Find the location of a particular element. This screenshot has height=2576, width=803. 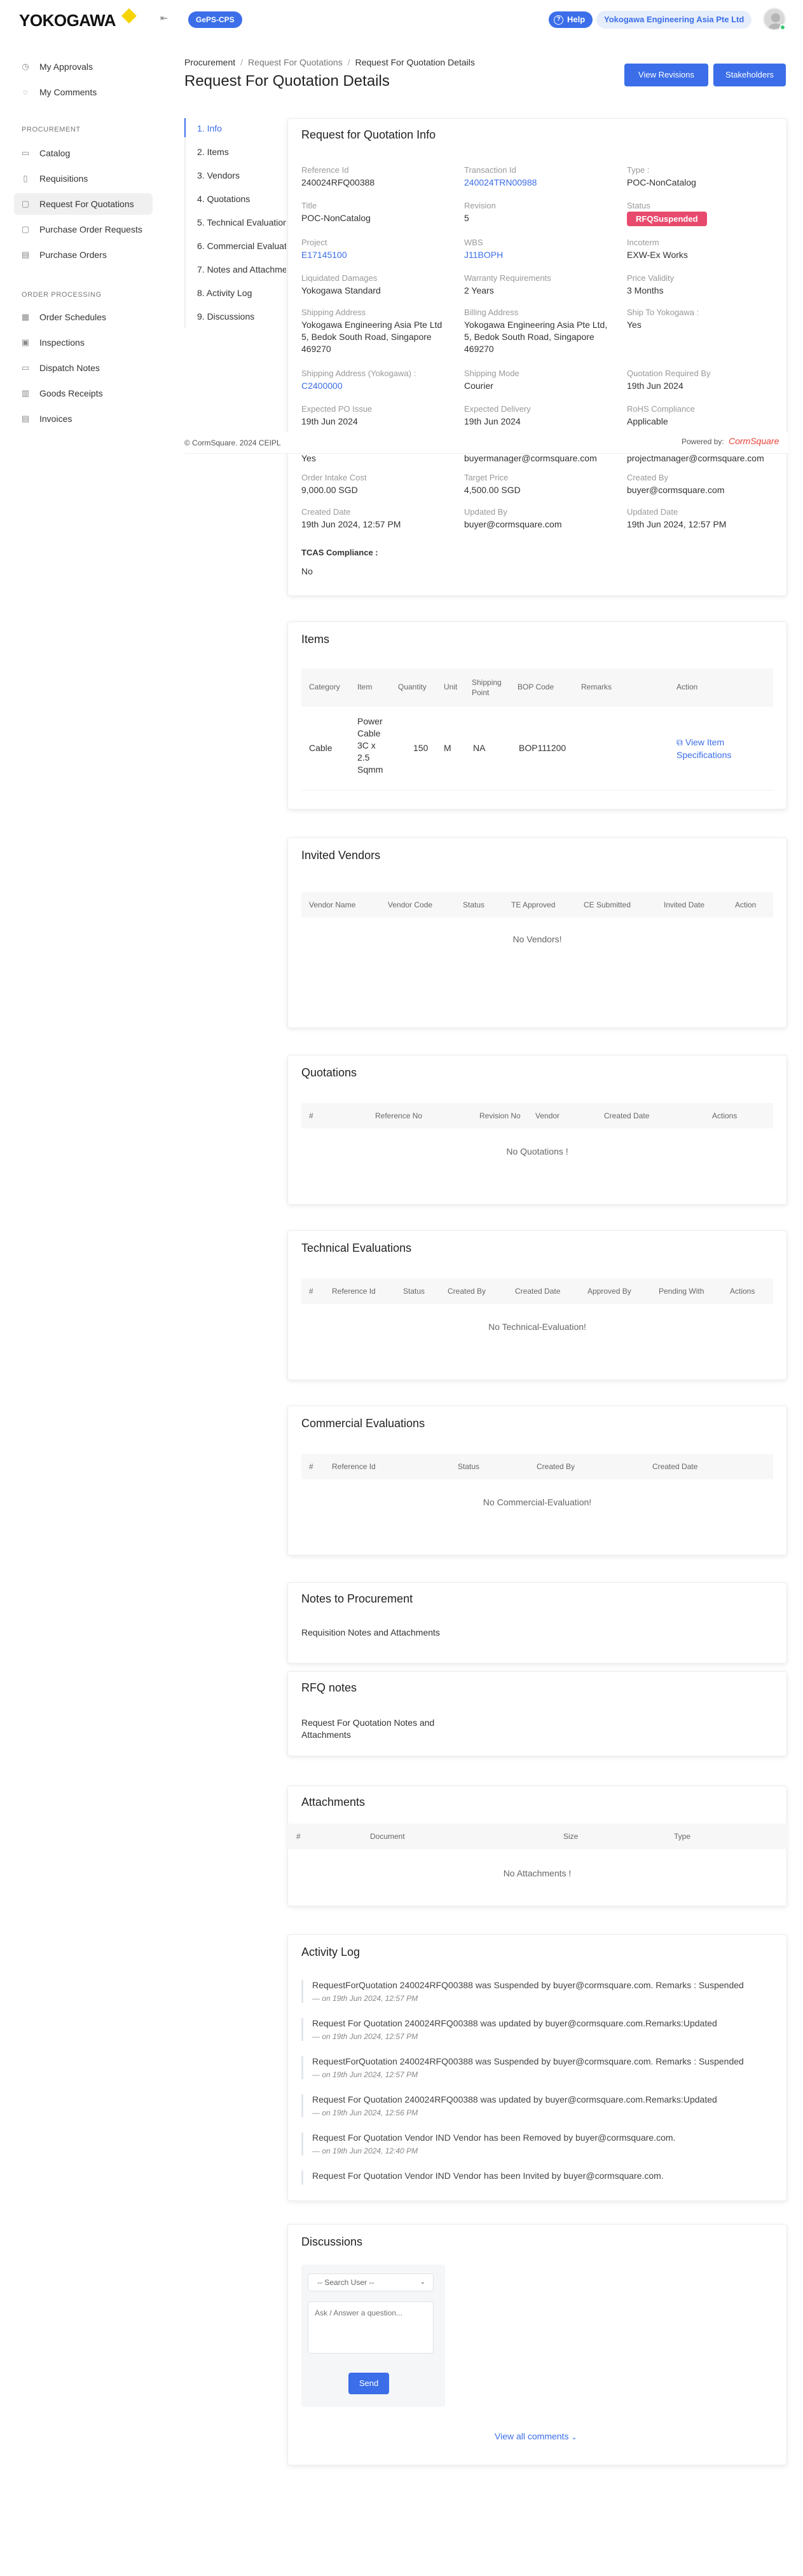

field-value: 5 is located at coordinates (466, 218).